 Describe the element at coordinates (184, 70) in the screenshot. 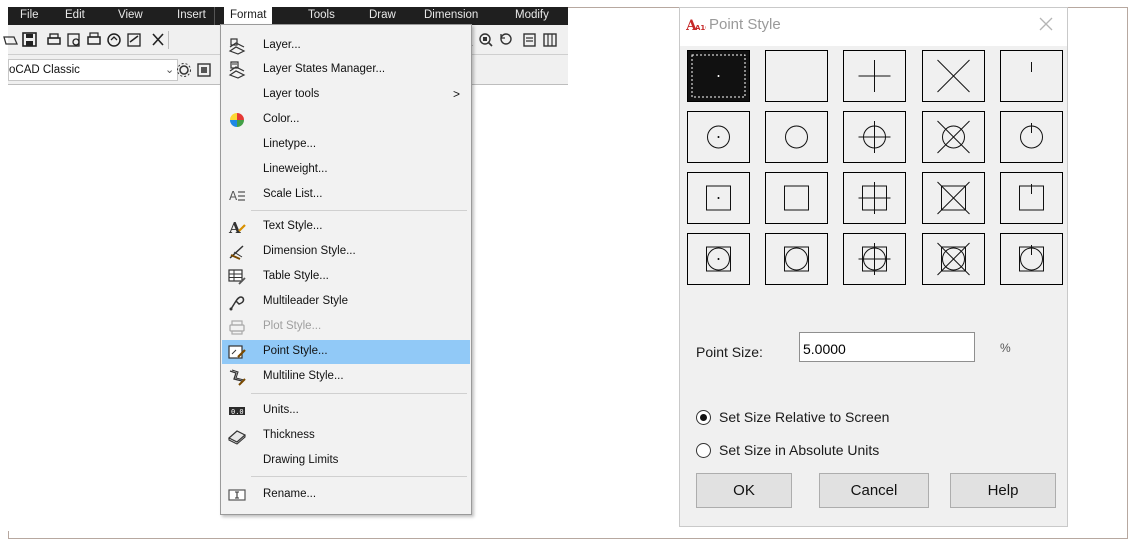

I see `gear-icon` at that location.